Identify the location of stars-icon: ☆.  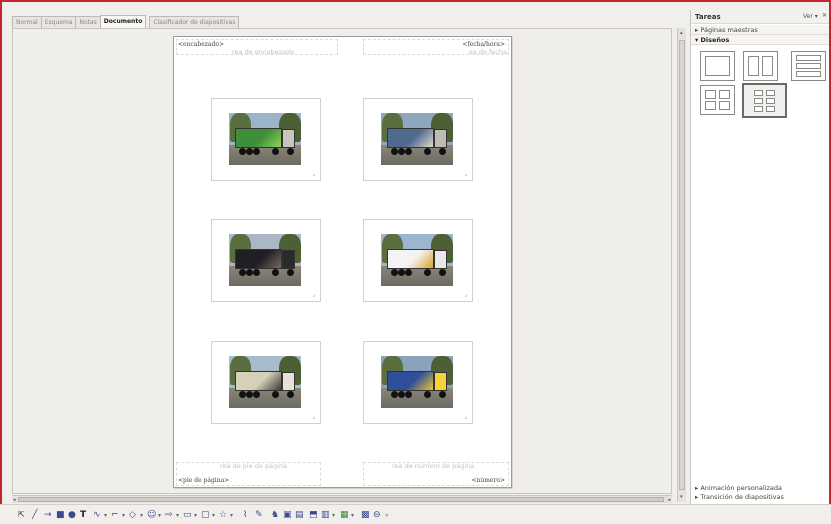
(223, 515).